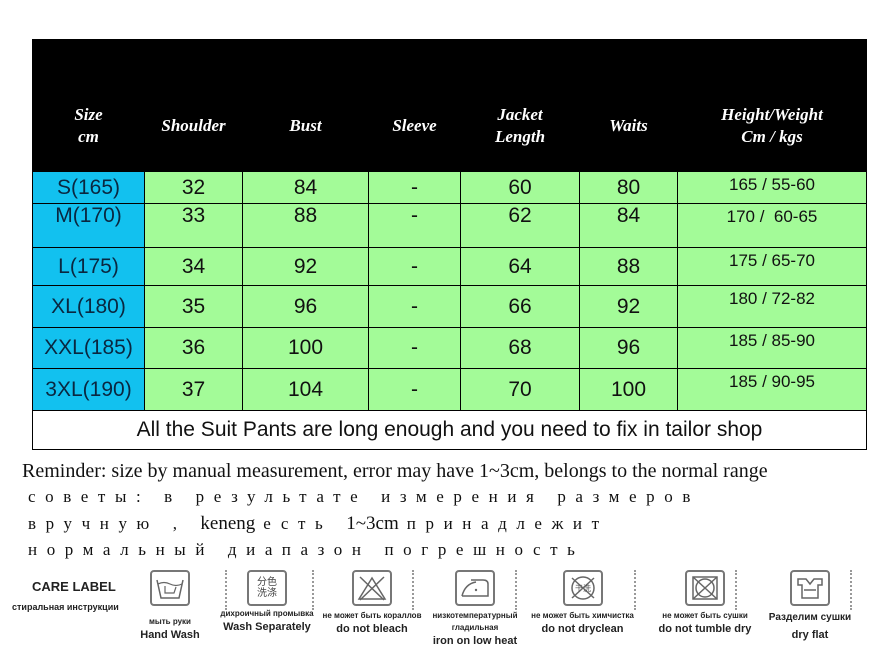 This screenshot has height=666, width=889. I want to click on waist-cell: 88, so click(628, 266).